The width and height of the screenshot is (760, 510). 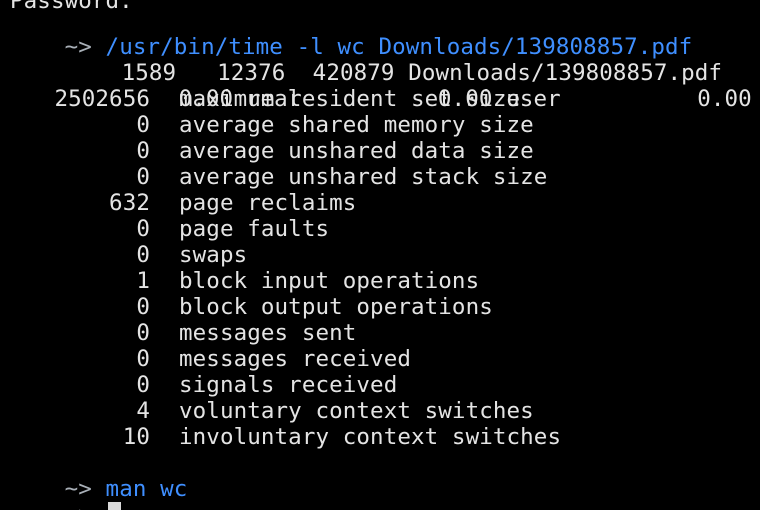 I want to click on command-line-2: ~> man wc, so click(x=99, y=476).